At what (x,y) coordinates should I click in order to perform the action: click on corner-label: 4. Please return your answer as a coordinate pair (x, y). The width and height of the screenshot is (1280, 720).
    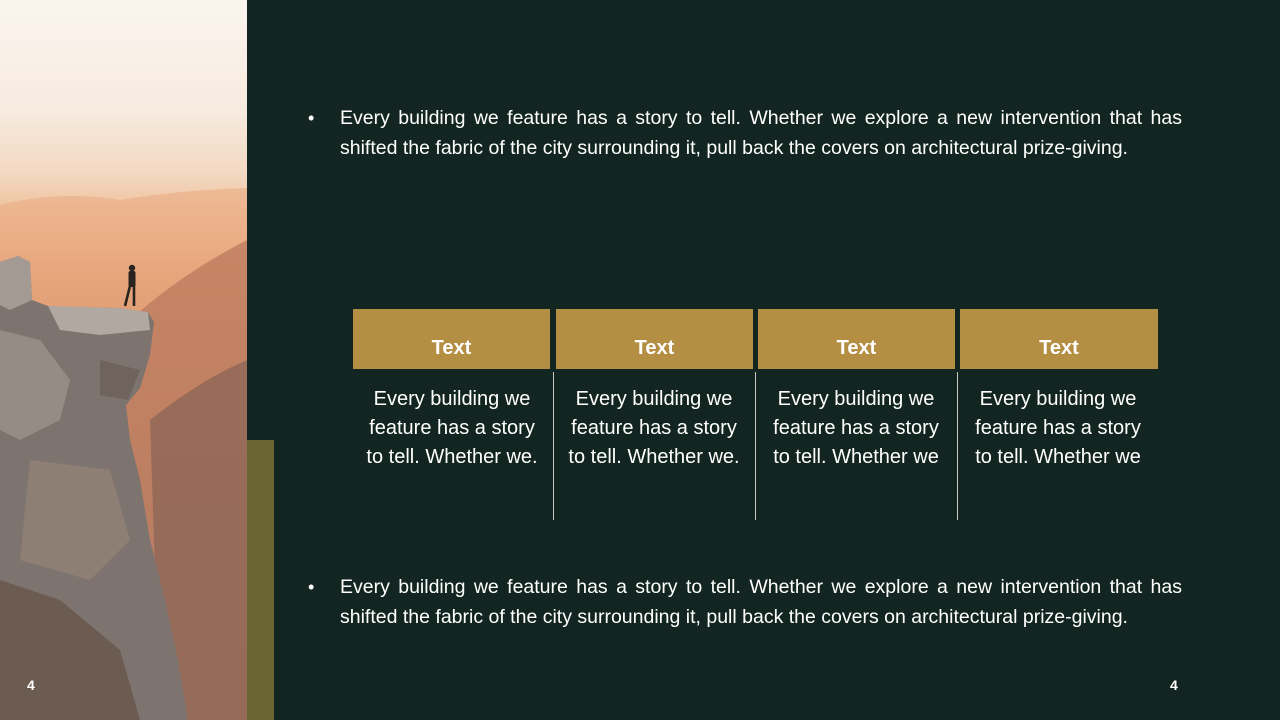
    Looking at the image, I should click on (31, 685).